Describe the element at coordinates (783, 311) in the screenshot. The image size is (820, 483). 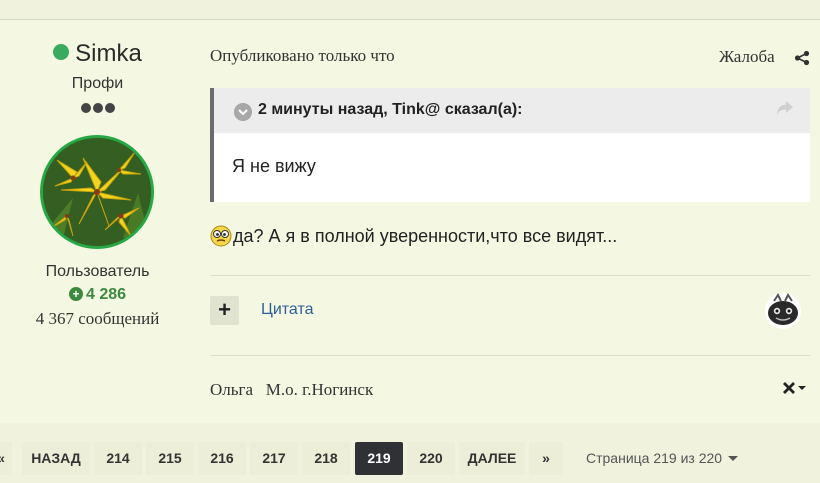
I see `reaction-avatar-icon` at that location.